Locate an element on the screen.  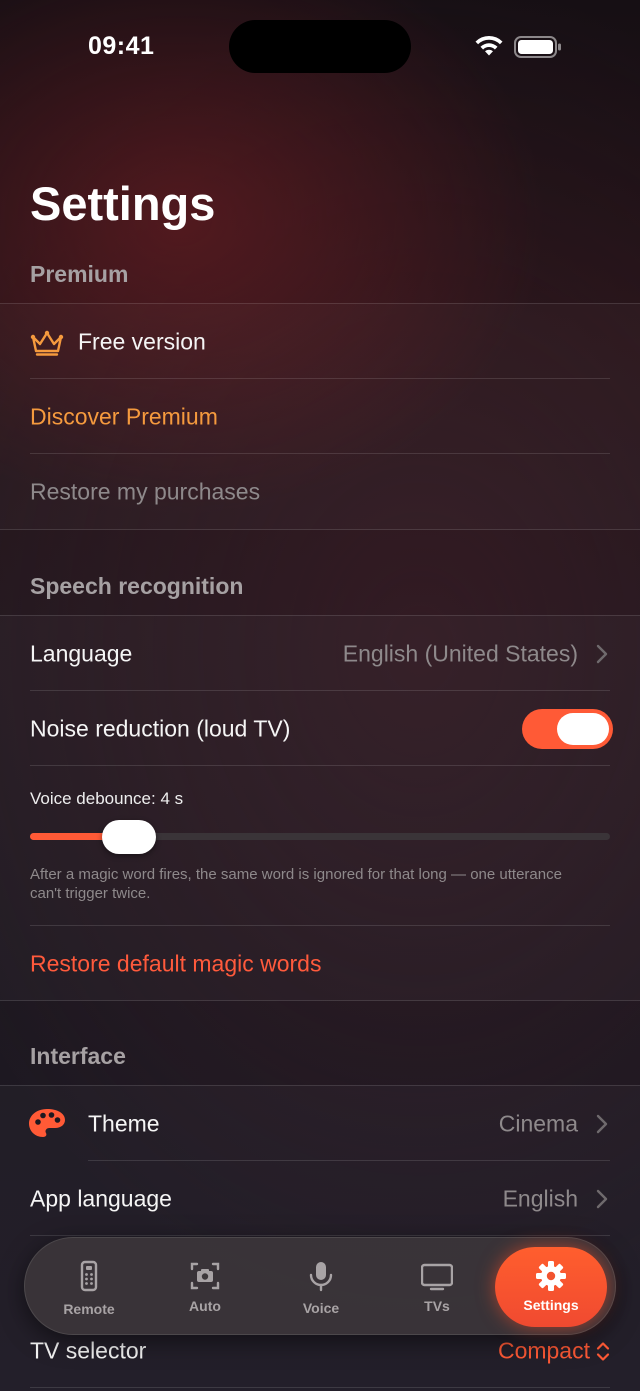
tab-voice: Voice is located at coordinates (321, 1287).